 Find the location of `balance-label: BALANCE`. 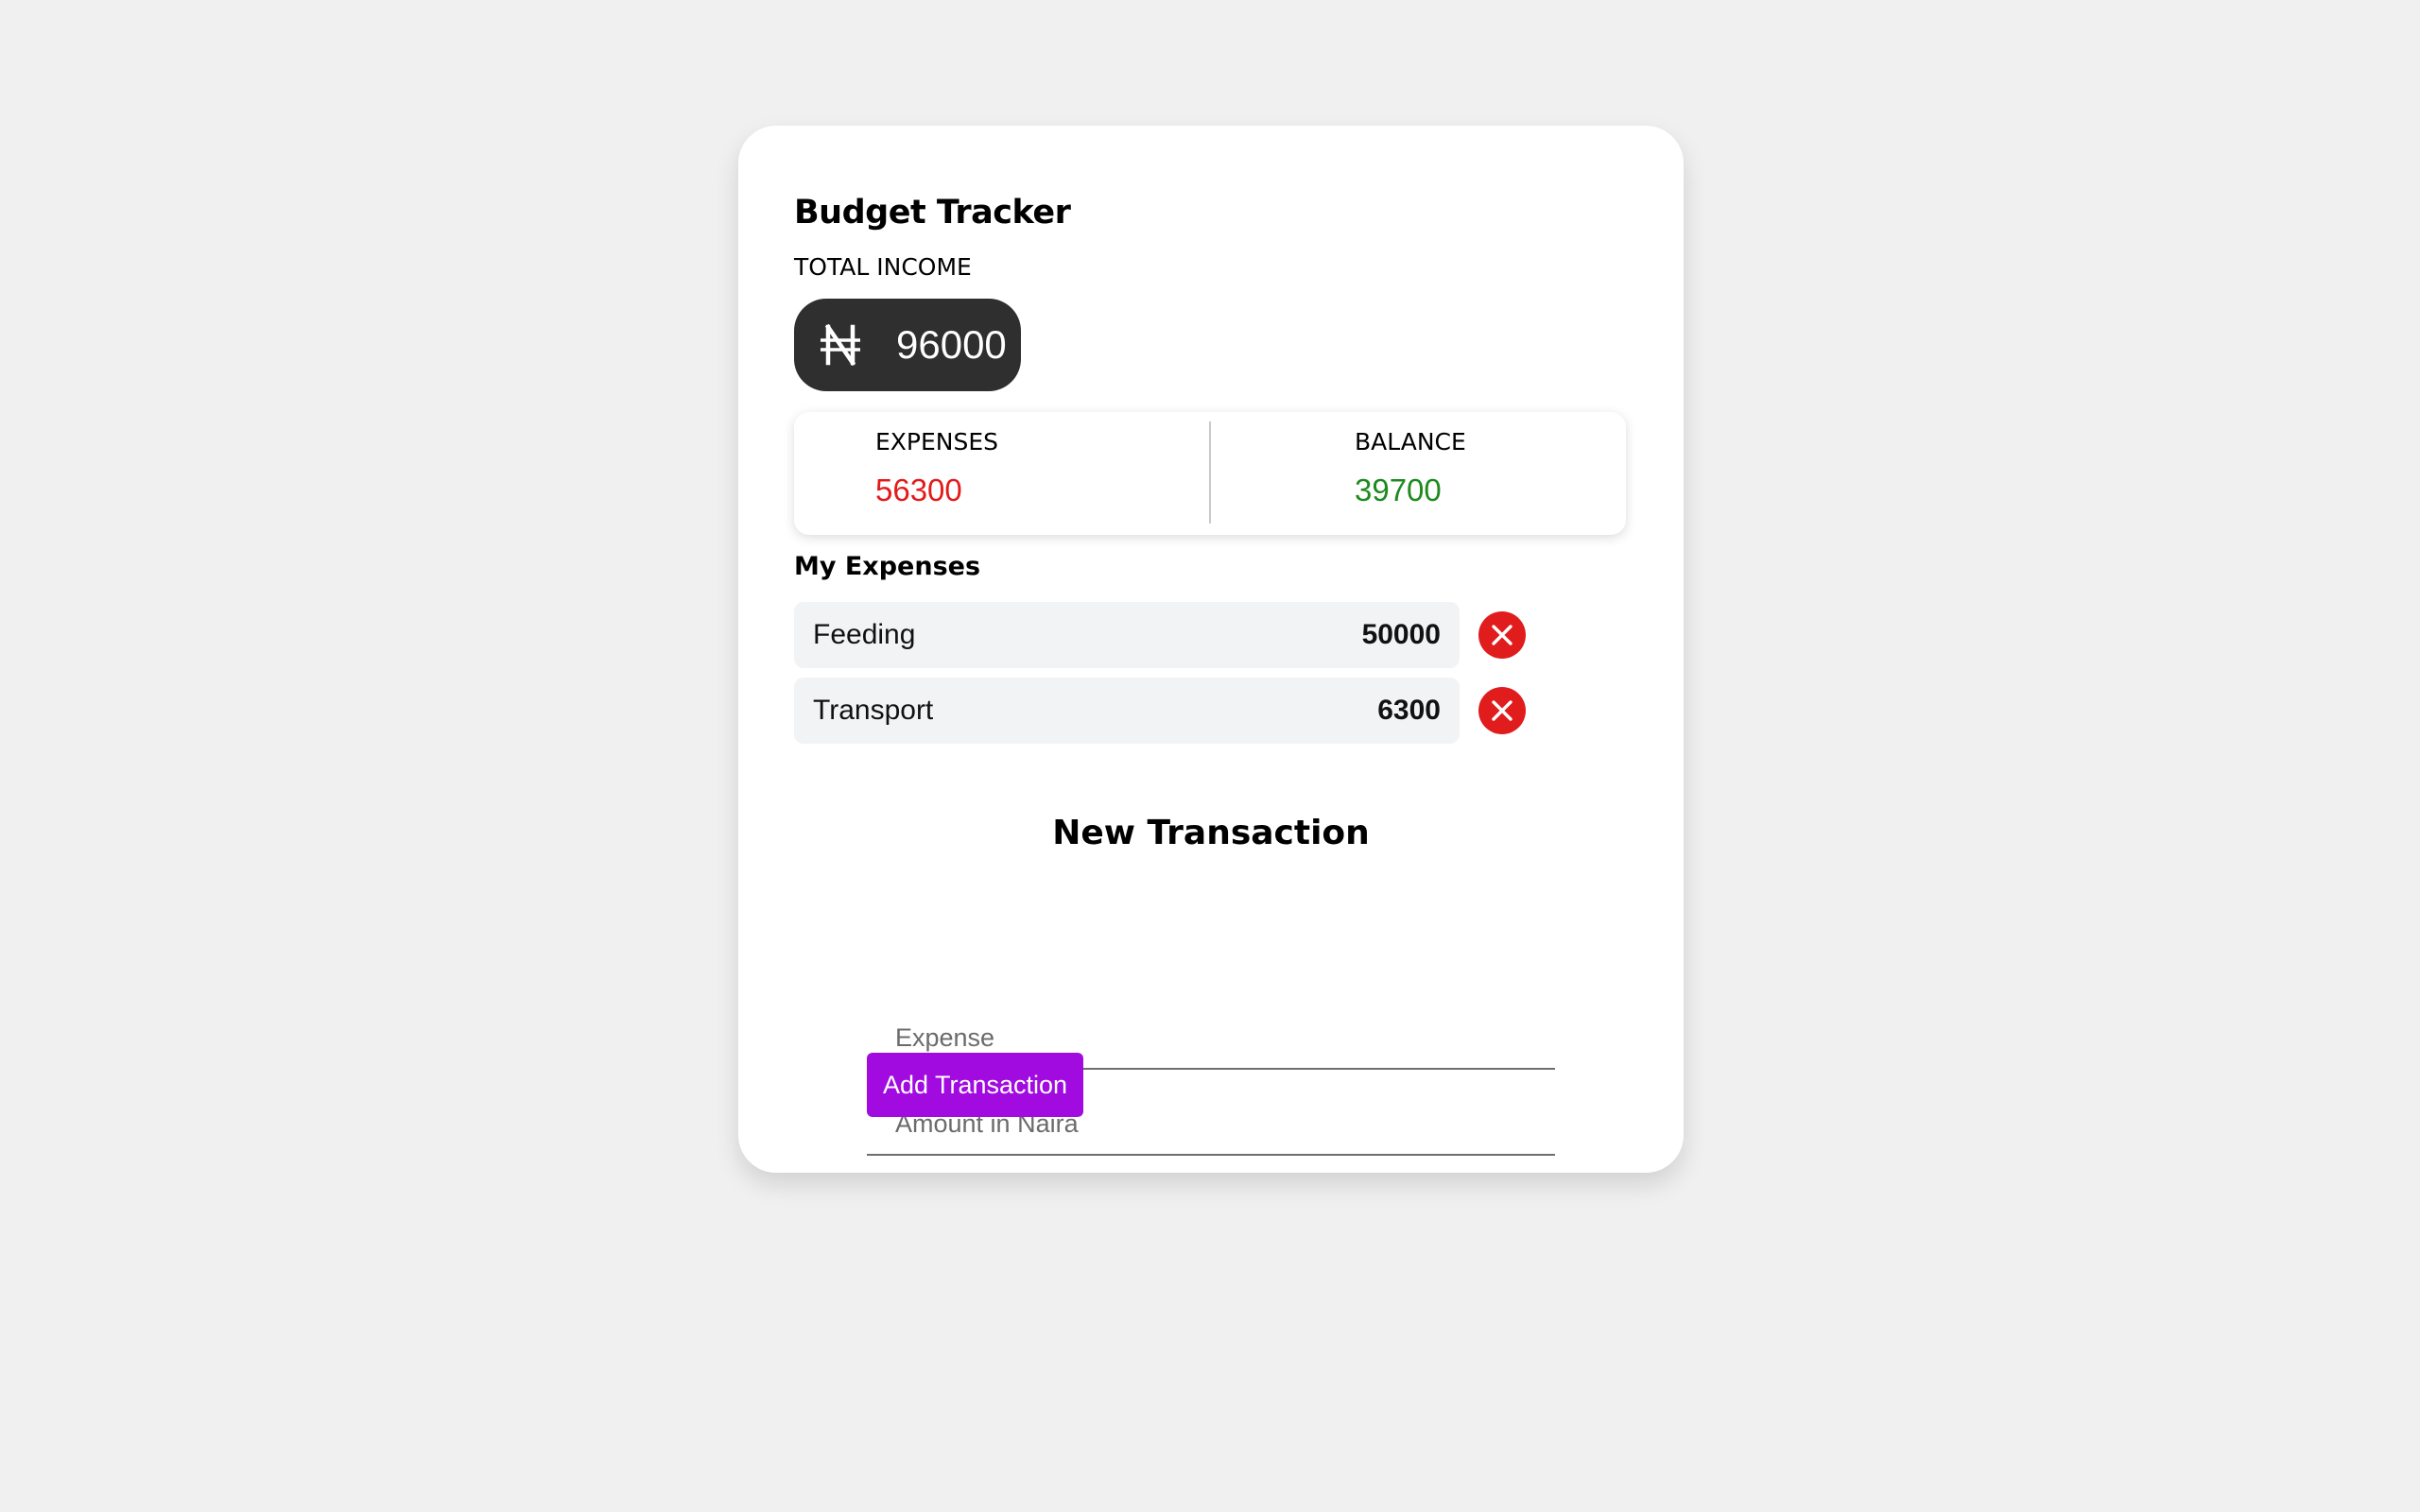

balance-label: BALANCE is located at coordinates (1410, 441).